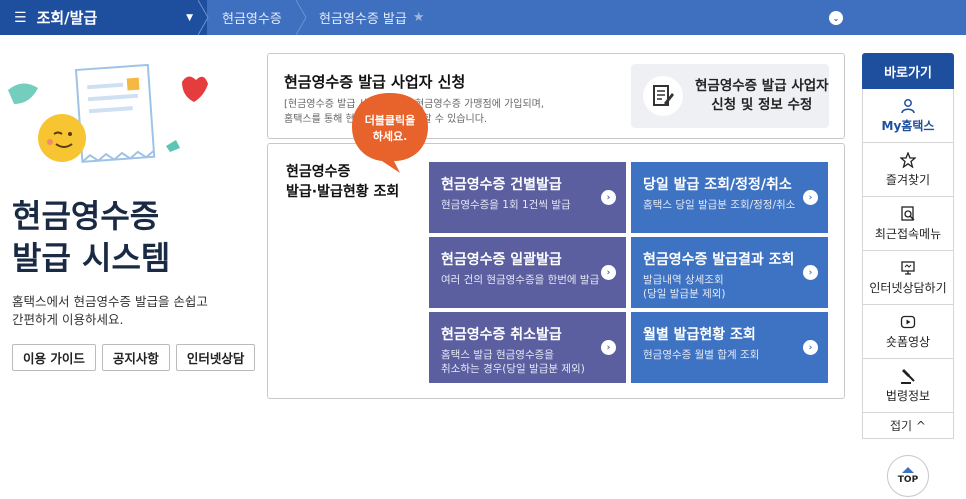  I want to click on quick-item-recent-menu: 최근접속메뉴, so click(908, 224).